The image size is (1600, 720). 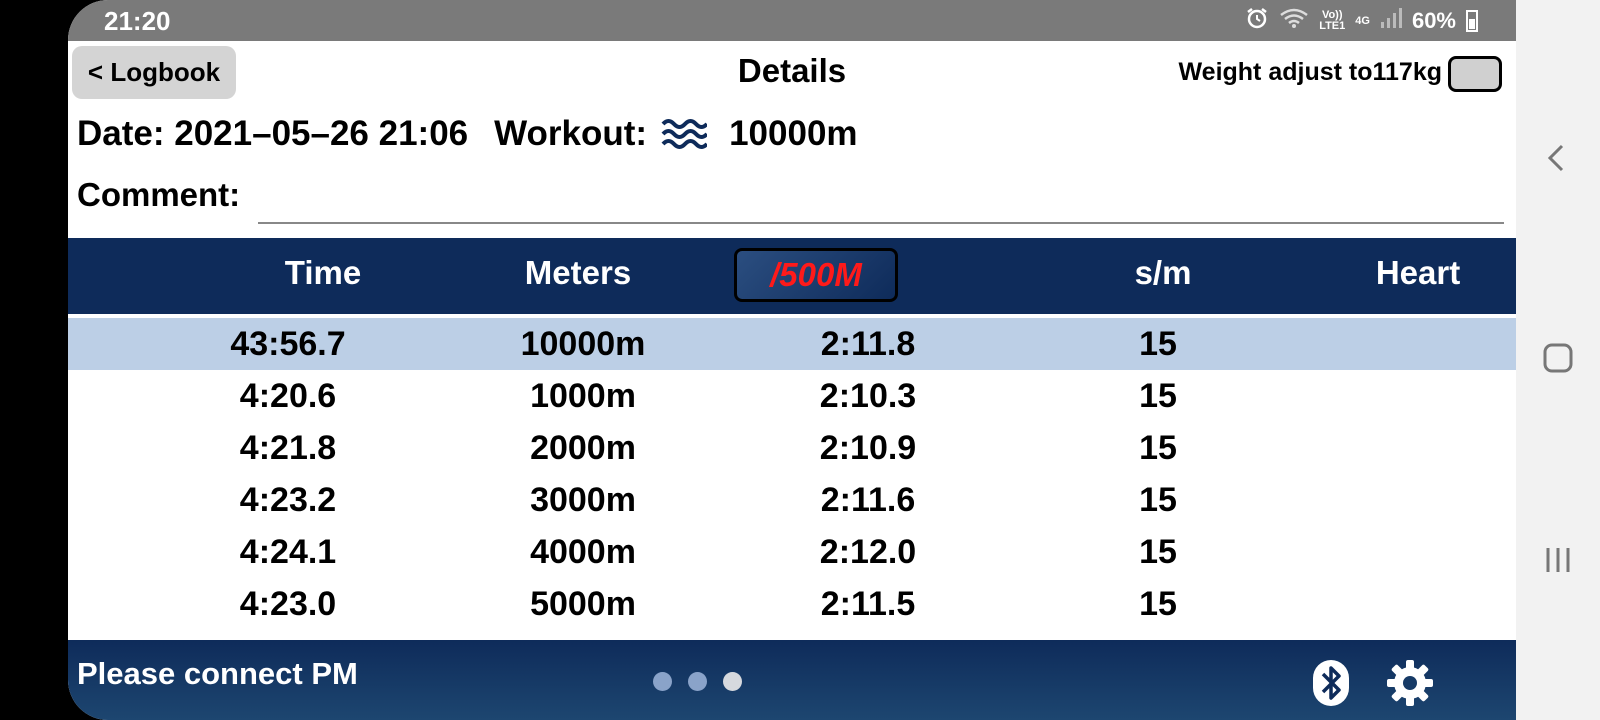 I want to click on status-icons: Vo)) LTE1 4G 60%, so click(x=1361, y=21).